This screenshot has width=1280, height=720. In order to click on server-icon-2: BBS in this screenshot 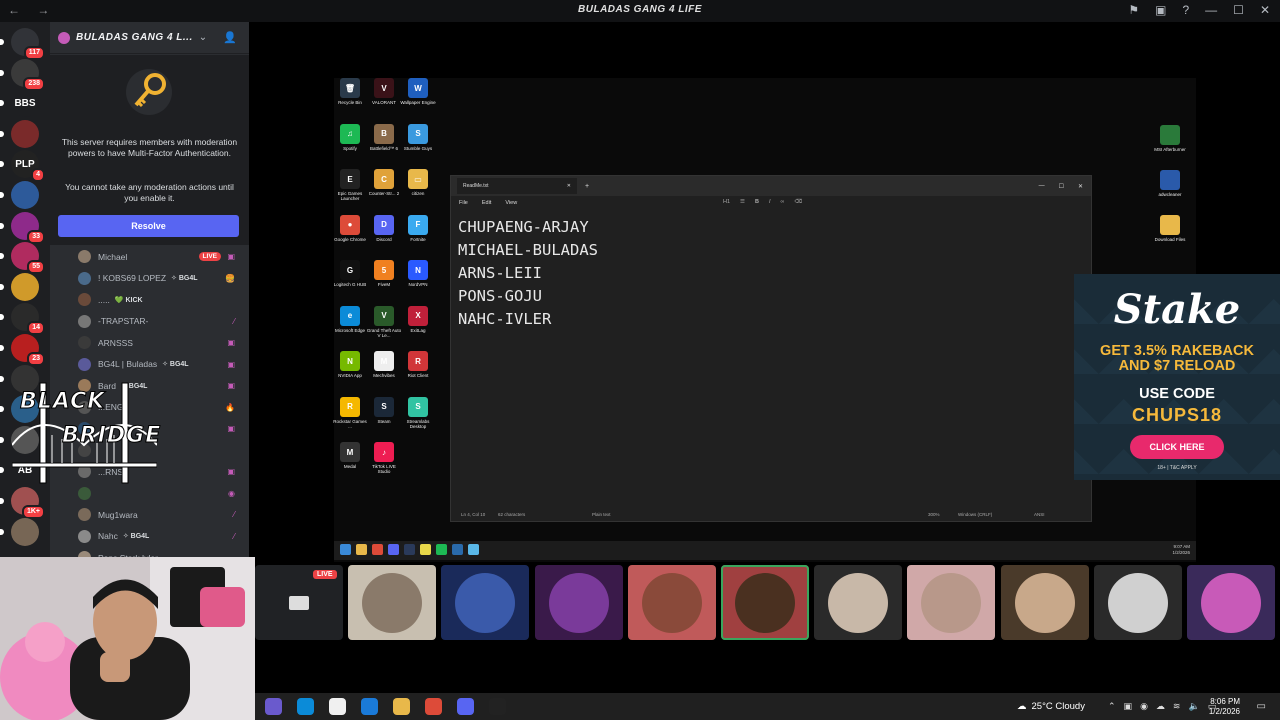, I will do `click(19, 103)`.